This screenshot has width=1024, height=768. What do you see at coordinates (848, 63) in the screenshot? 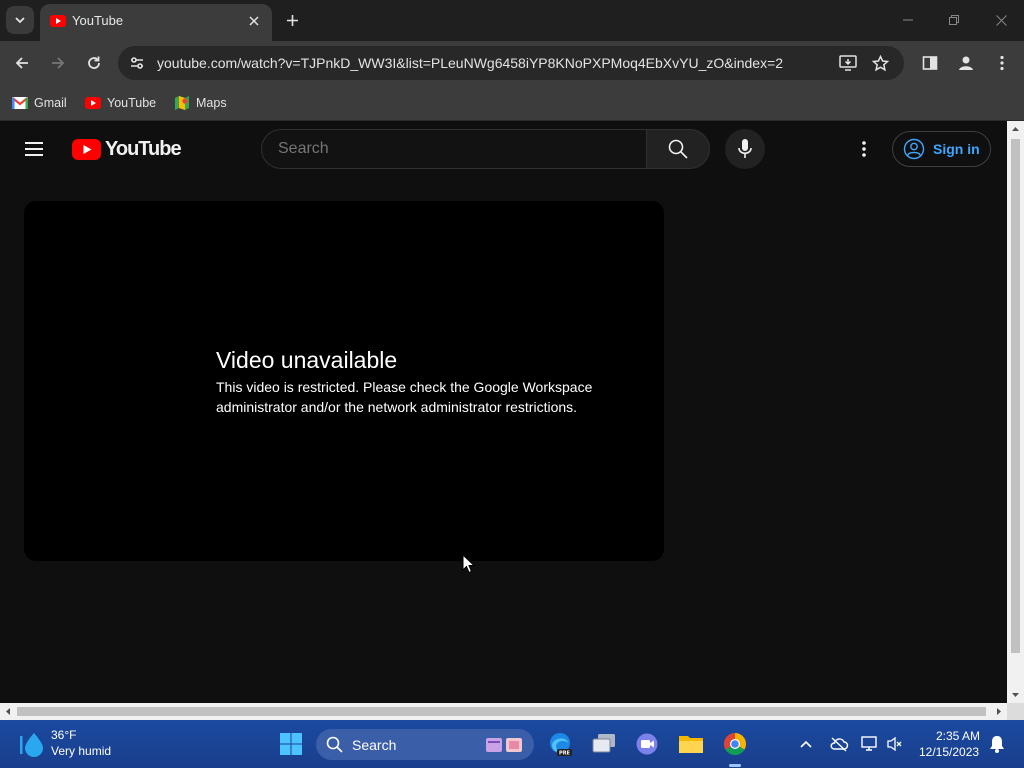
I see `install-app-icon` at bounding box center [848, 63].